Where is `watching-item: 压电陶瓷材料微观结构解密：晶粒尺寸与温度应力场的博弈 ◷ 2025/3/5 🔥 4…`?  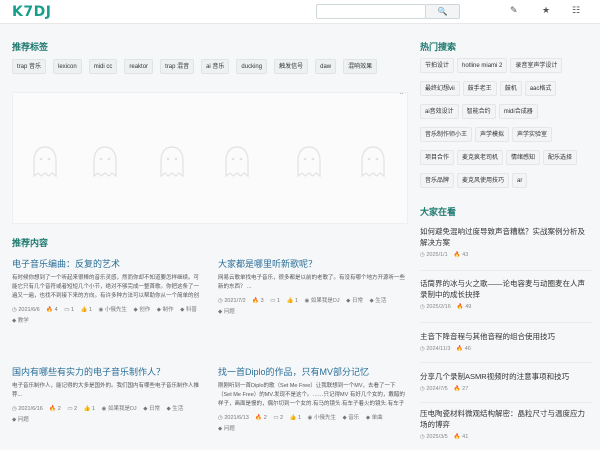
watching-item: 压电陶瓷材料微观结构解密：晶粒尺寸与温度应力场的博弈 ◷ 2025/3/5 🔥 4… is located at coordinates (506, 424).